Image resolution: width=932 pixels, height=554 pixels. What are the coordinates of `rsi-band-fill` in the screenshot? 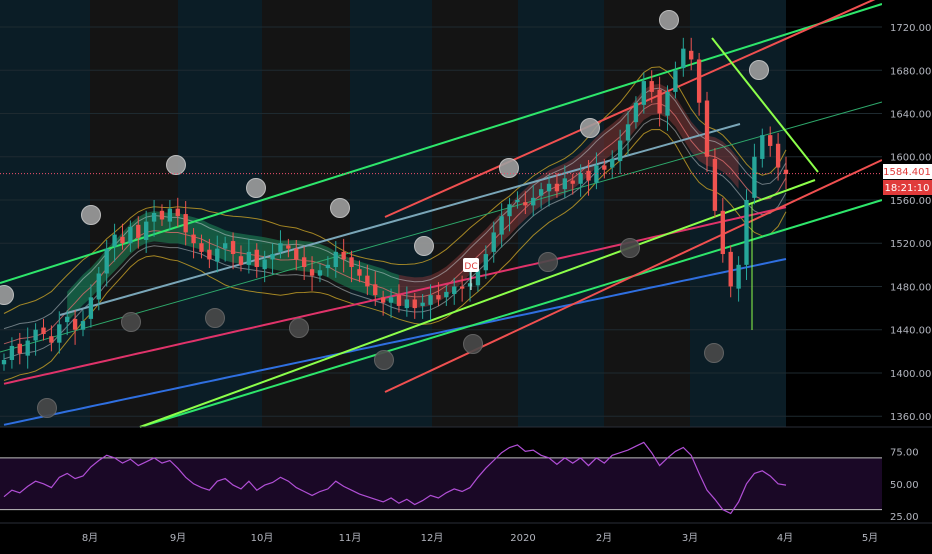 It's located at (441, 483).